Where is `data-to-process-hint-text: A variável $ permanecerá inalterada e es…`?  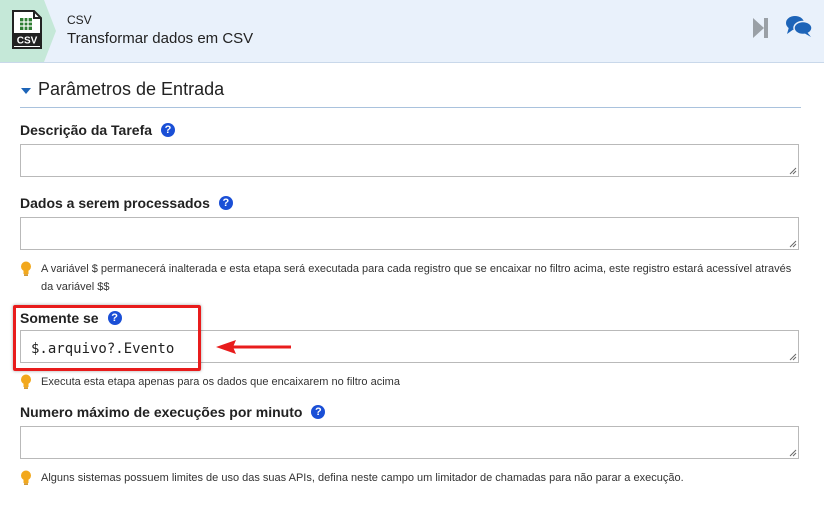 data-to-process-hint-text: A variável $ permanecerá inalterada e es… is located at coordinates (416, 278).